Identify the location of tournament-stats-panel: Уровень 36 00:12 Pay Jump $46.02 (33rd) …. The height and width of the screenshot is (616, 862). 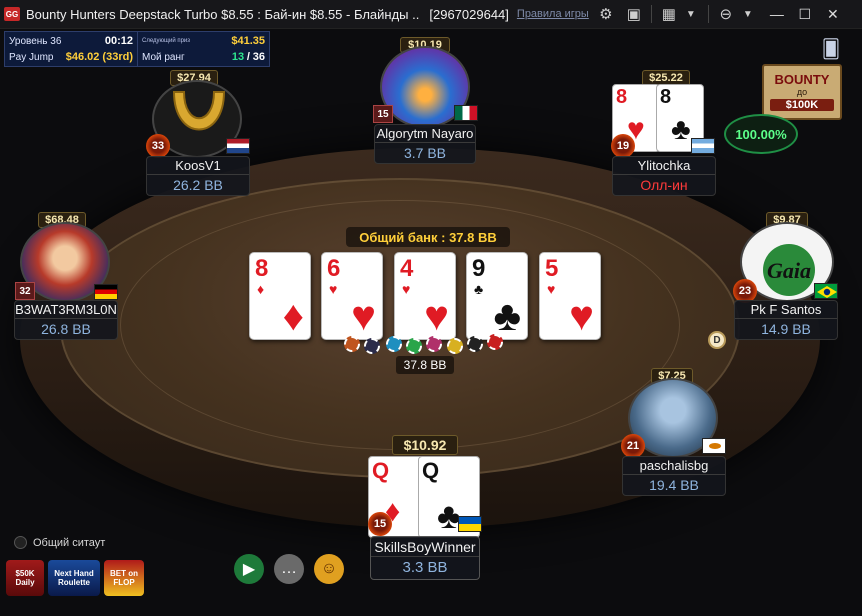
(137, 49).